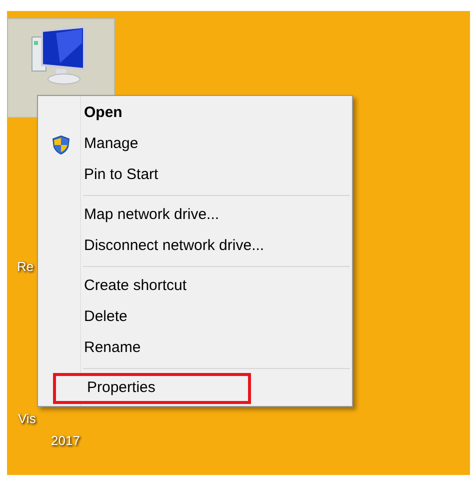 The height and width of the screenshot is (483, 475). Describe the element at coordinates (195, 286) in the screenshot. I see `menu-item: Create shortcut` at that location.